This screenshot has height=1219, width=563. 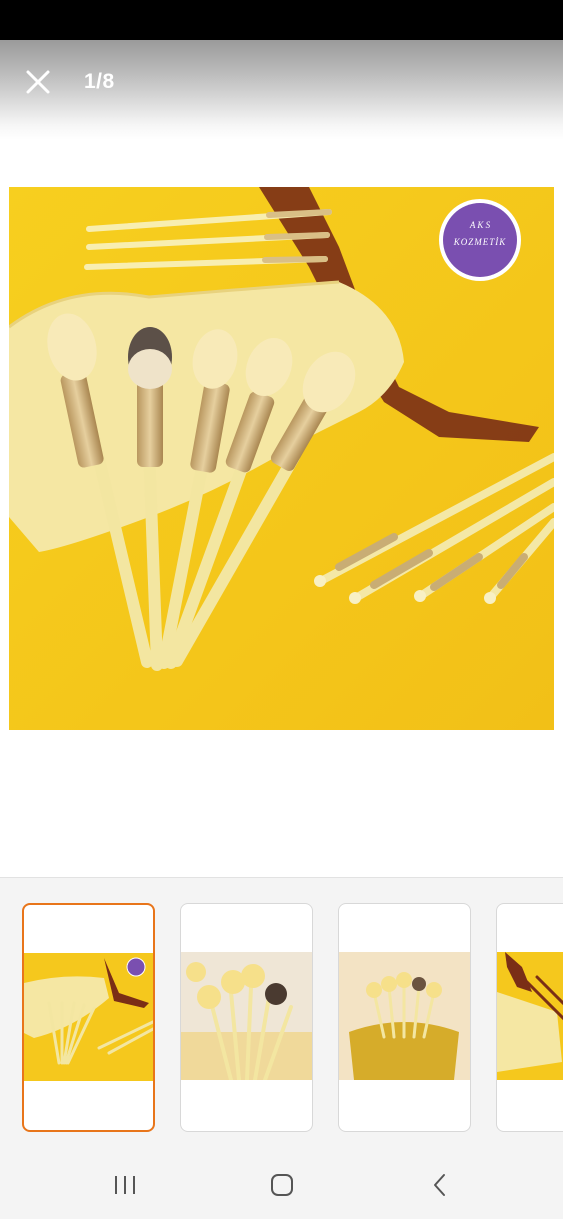 I want to click on close-button, so click(x=38, y=82).